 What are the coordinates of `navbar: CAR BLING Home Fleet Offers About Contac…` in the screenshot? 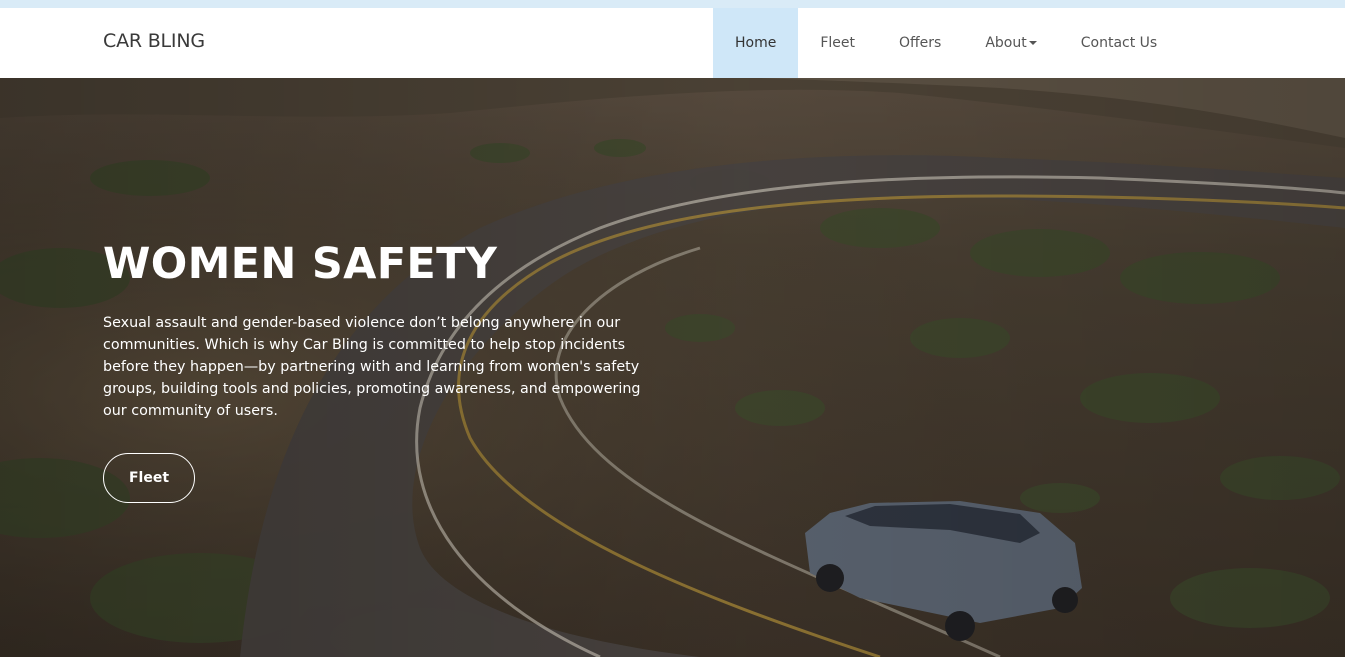 It's located at (672, 43).